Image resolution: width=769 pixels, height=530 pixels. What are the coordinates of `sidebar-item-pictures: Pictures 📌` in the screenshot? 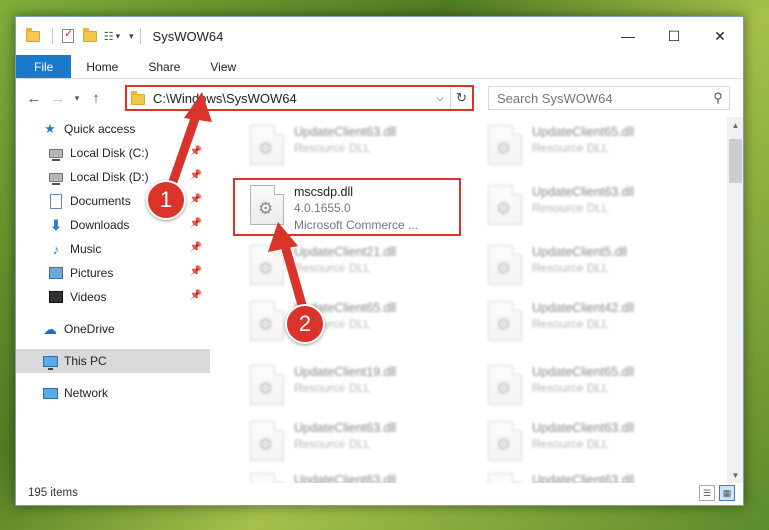 It's located at (113, 273).